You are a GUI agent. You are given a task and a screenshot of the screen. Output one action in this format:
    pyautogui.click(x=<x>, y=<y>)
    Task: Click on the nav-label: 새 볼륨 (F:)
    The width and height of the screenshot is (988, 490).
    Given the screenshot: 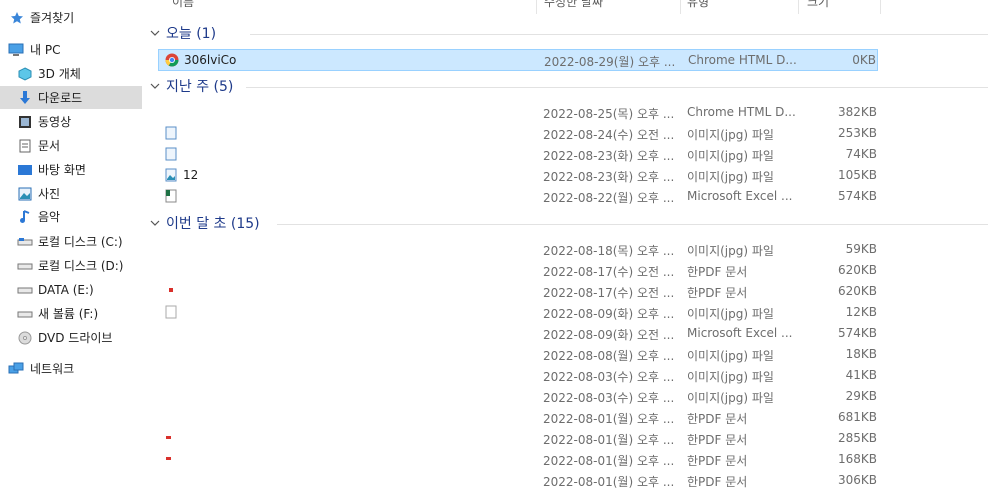 What is the action you would take?
    pyautogui.click(x=68, y=314)
    